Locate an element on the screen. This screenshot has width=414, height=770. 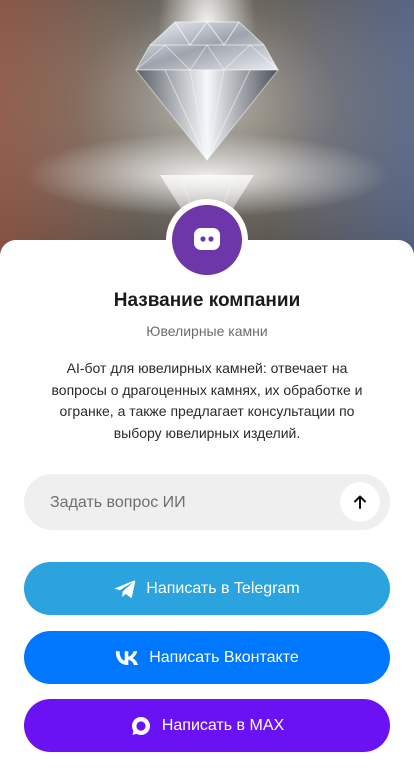
company-category: Ювелирные камни is located at coordinates (207, 331).